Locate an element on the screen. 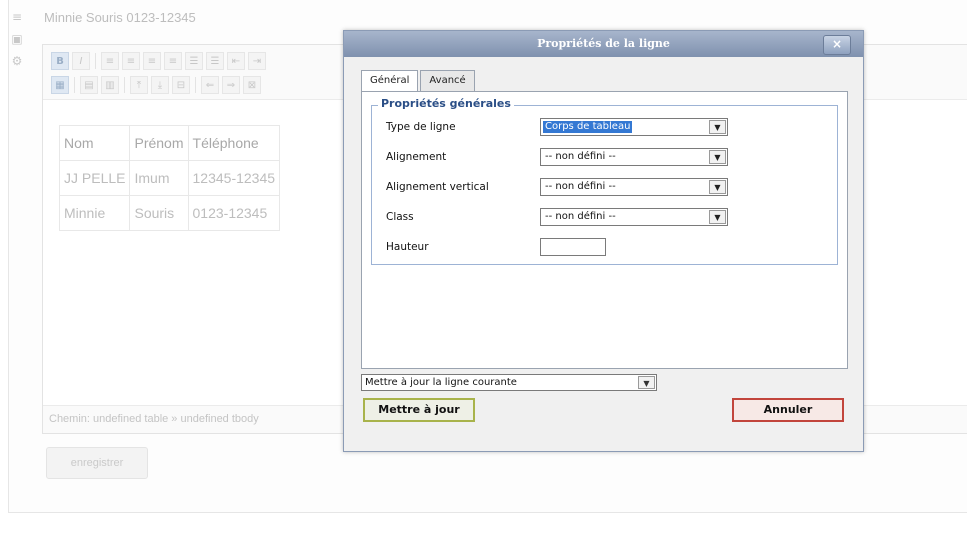 The width and height of the screenshot is (967, 544). table-cell: 12345-12345 is located at coordinates (234, 178).